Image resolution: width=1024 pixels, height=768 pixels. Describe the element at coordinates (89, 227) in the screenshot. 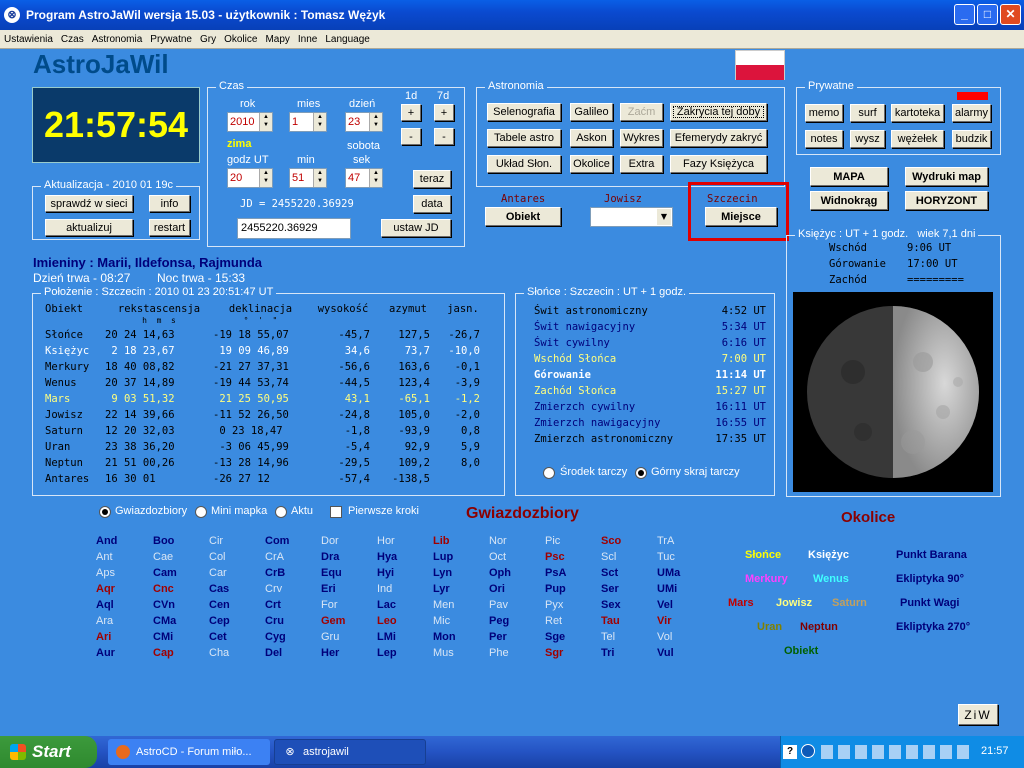

I see `update-button: aktualizuj` at that location.